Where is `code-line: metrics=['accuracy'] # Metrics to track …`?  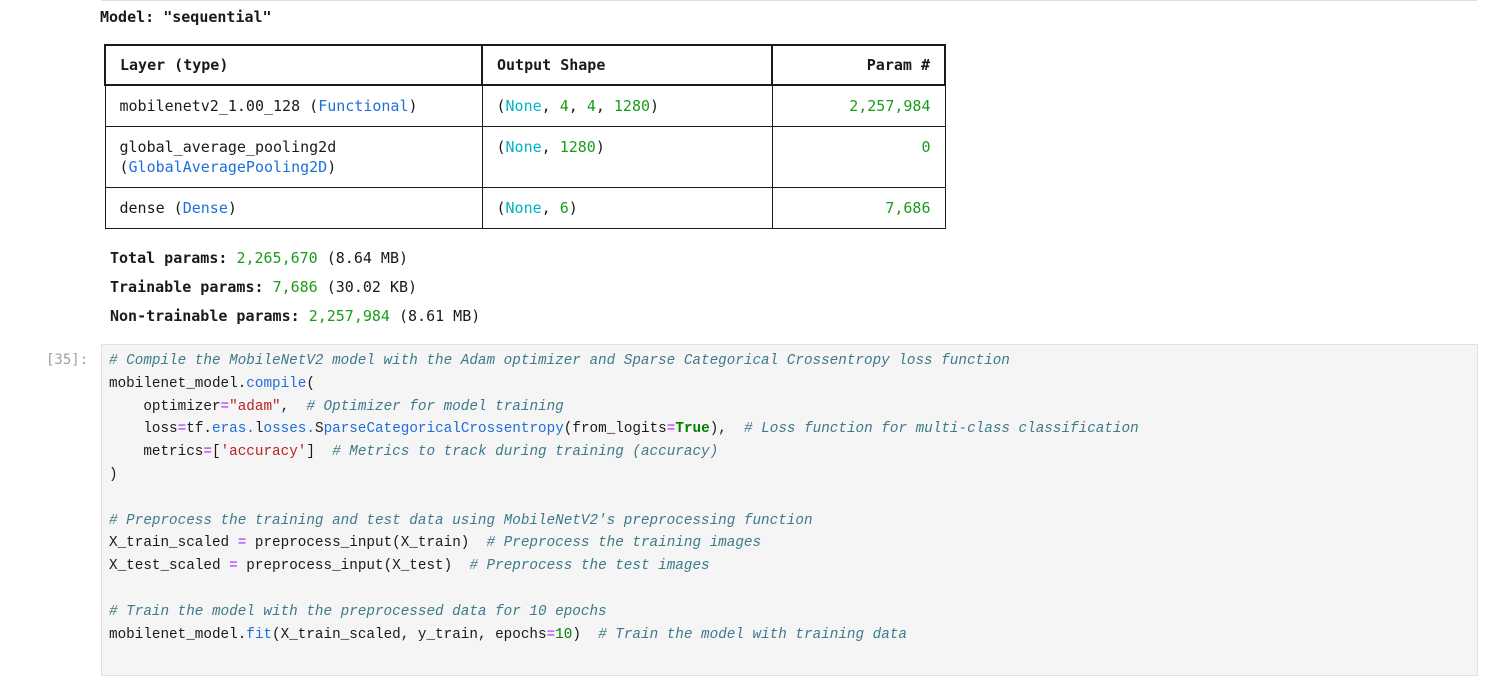
code-line: metrics=['accuracy'] # Metrics to track … is located at coordinates (624, 452).